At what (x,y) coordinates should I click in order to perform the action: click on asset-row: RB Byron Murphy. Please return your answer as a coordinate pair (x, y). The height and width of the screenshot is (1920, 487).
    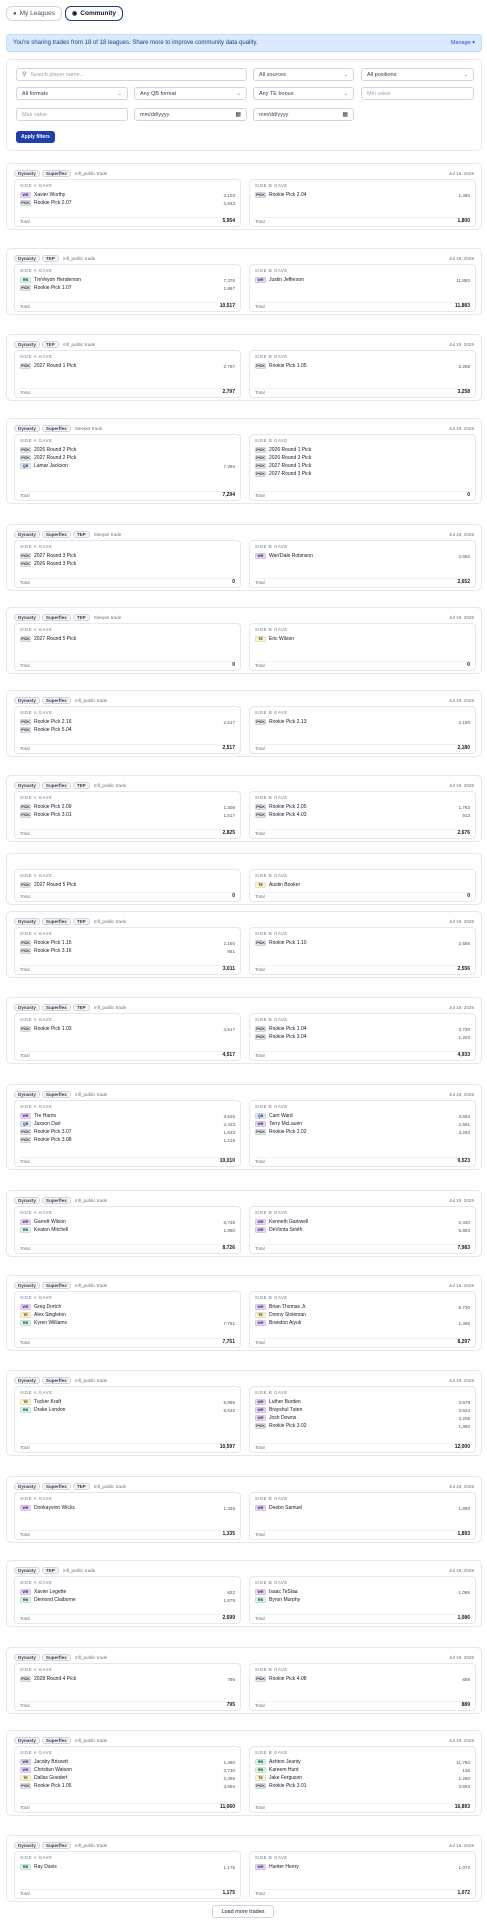
    Looking at the image, I should click on (362, 1600).